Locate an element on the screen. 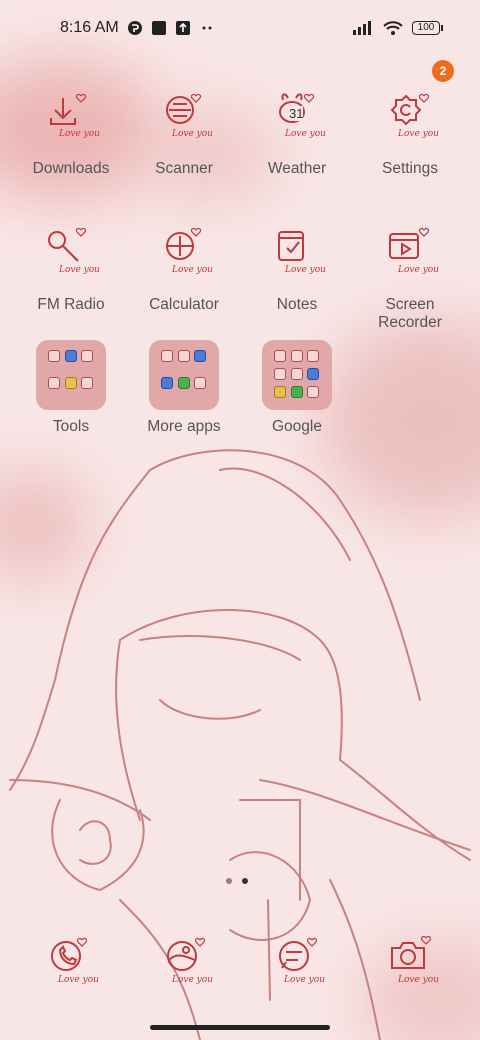  app-fm-radio: Love you FM Radio is located at coordinates (71, 267).